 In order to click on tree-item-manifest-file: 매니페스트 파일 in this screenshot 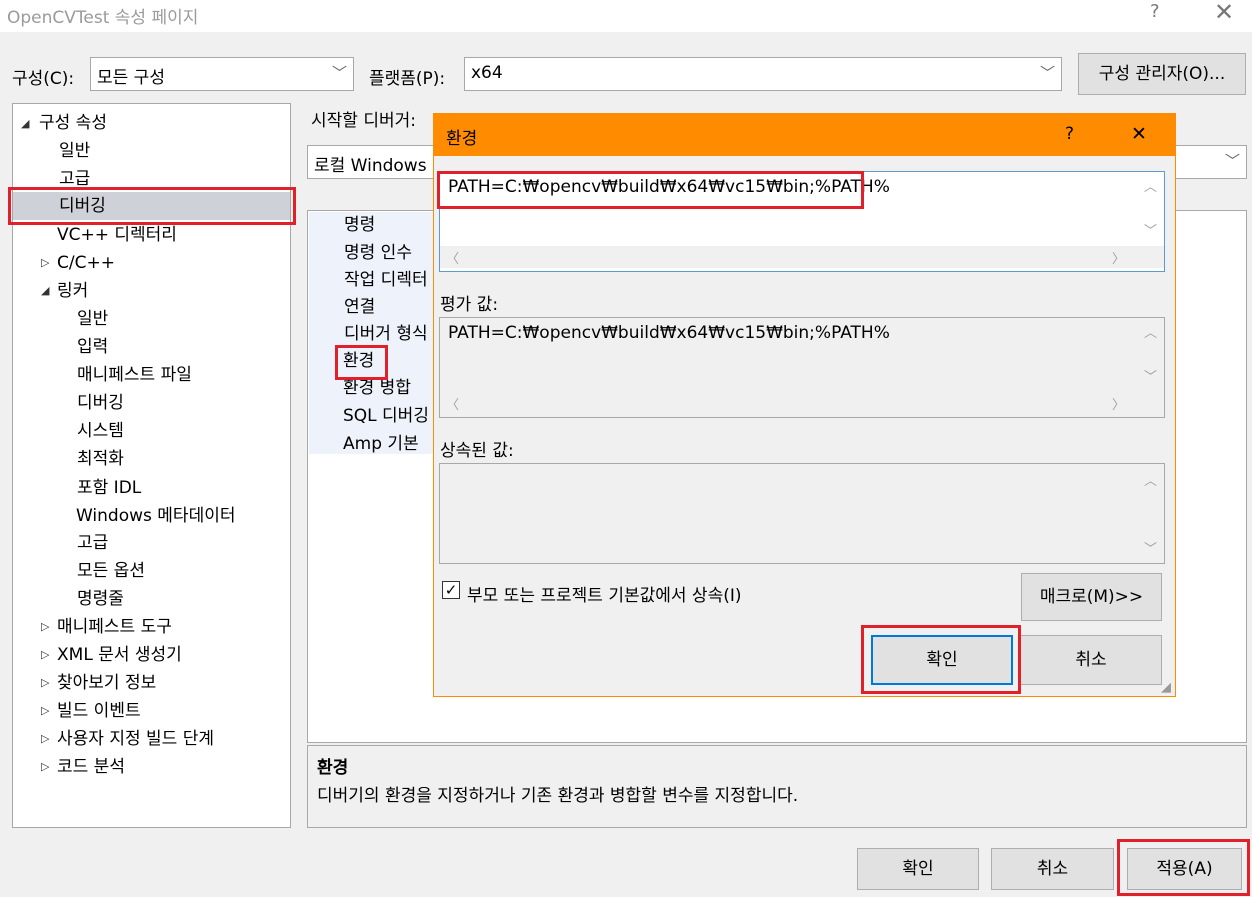, I will do `click(134, 375)`.